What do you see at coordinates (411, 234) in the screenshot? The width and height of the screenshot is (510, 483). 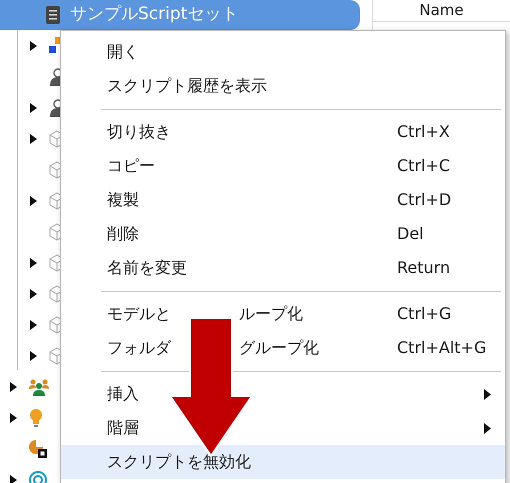 I see `shortcut-label: Del` at bounding box center [411, 234].